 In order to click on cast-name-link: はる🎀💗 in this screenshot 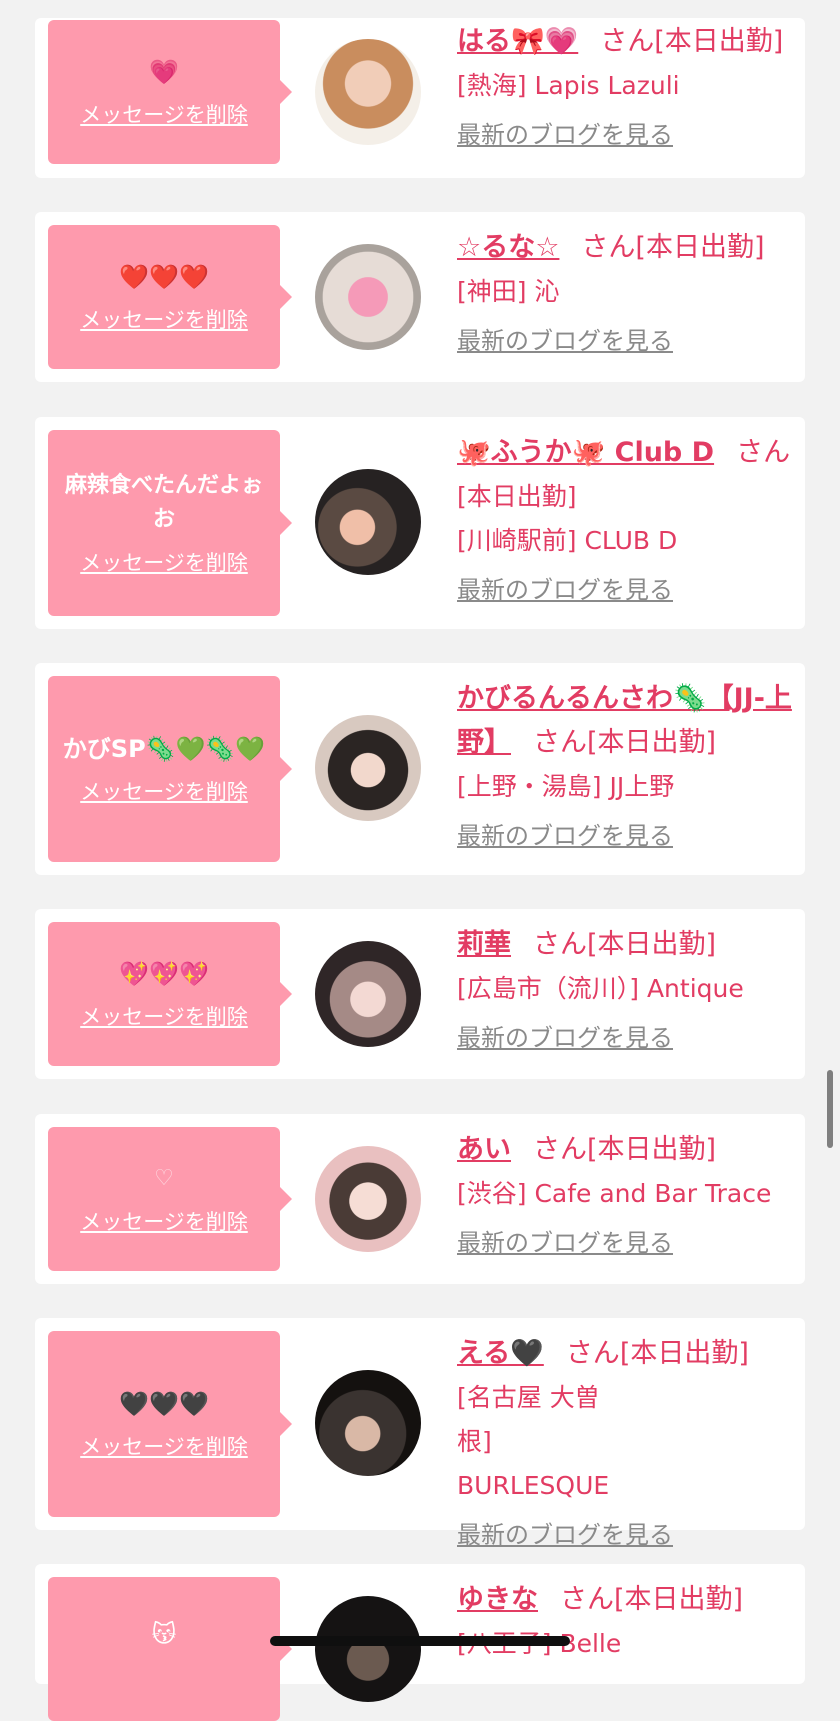, I will do `click(517, 41)`.